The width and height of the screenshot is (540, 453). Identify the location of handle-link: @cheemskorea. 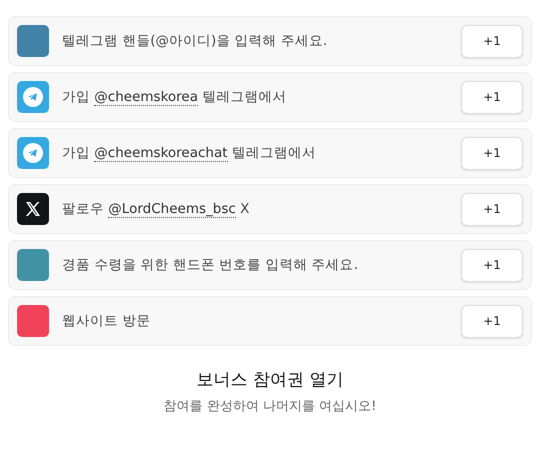
(146, 97).